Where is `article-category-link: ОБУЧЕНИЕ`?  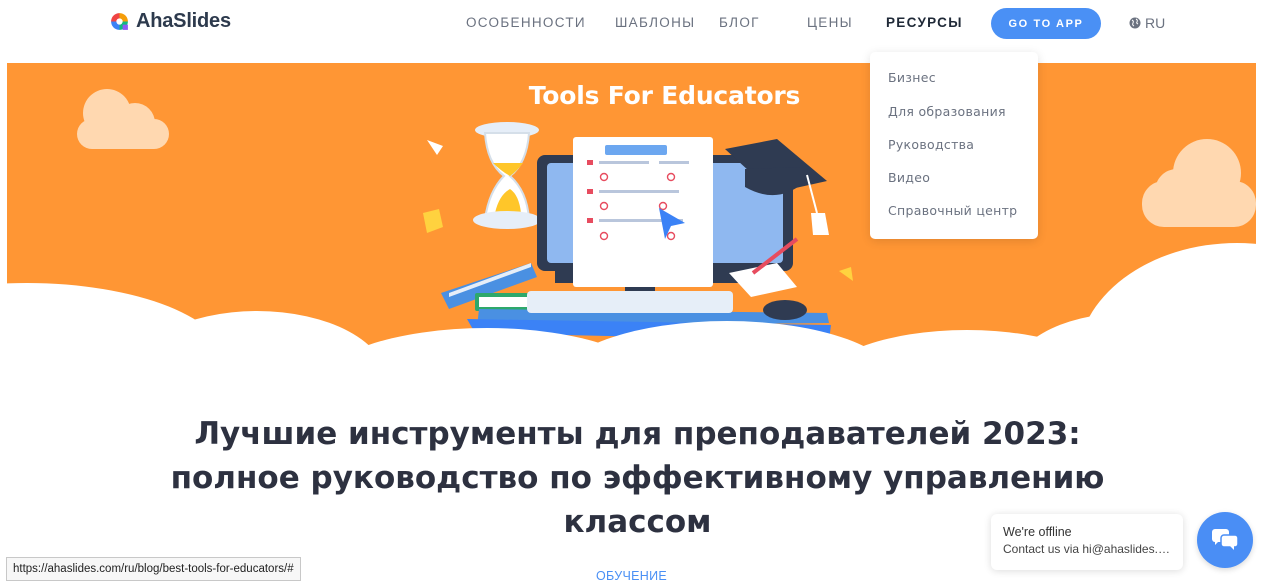
article-category-link: ОБУЧЕНИЕ is located at coordinates (631, 575).